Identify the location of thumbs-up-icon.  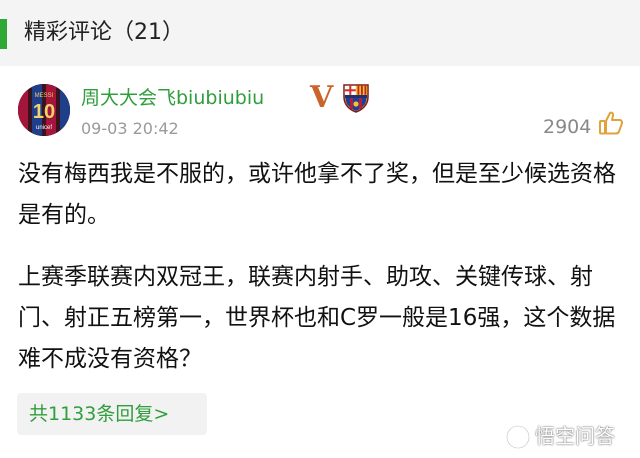
(611, 123).